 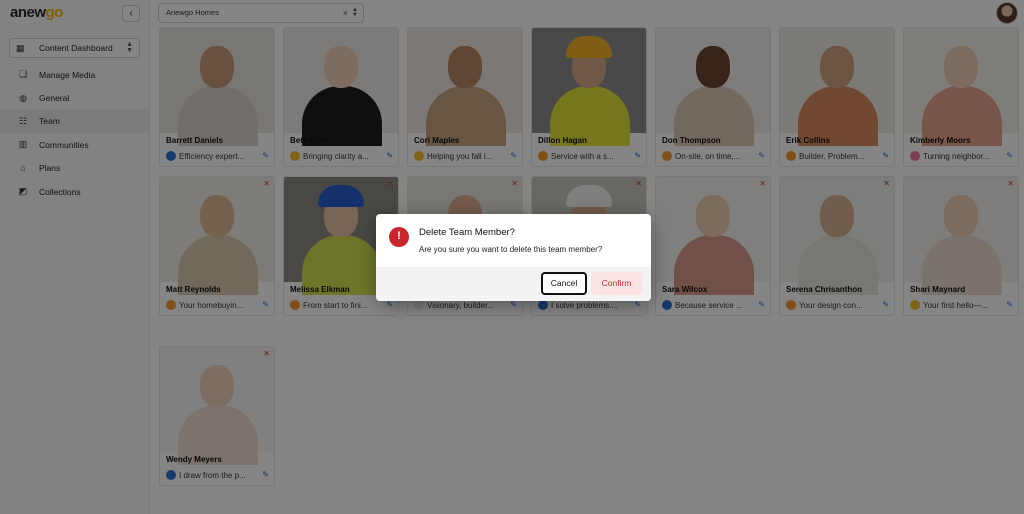 I want to click on dialog-footer: Cancel Confirm, so click(x=513, y=284).